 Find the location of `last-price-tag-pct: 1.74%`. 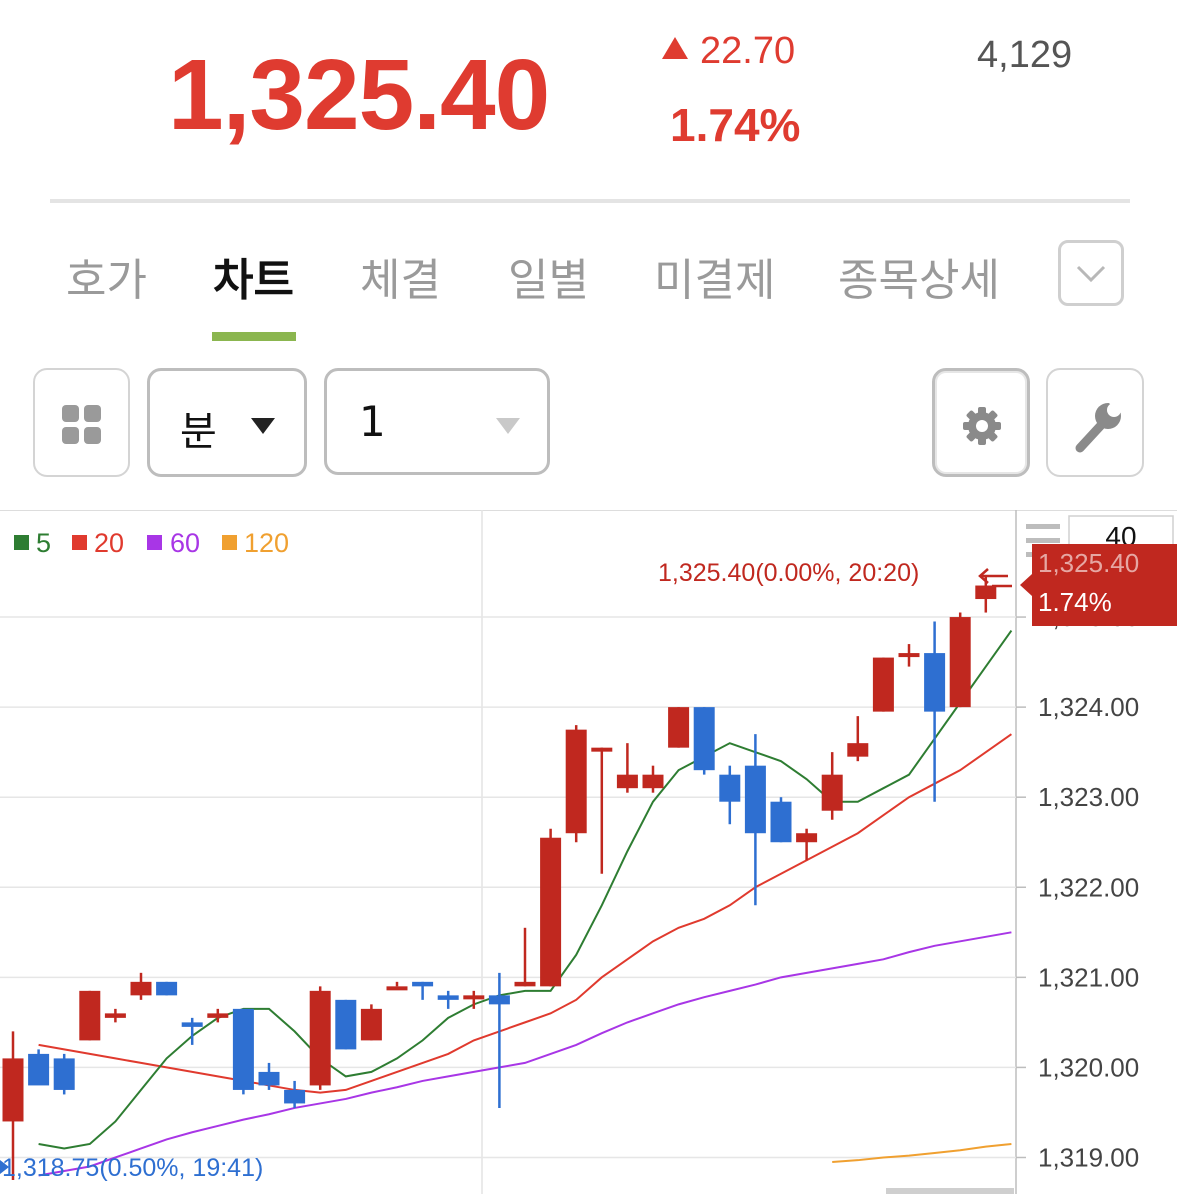

last-price-tag-pct: 1.74% is located at coordinates (1075, 602).